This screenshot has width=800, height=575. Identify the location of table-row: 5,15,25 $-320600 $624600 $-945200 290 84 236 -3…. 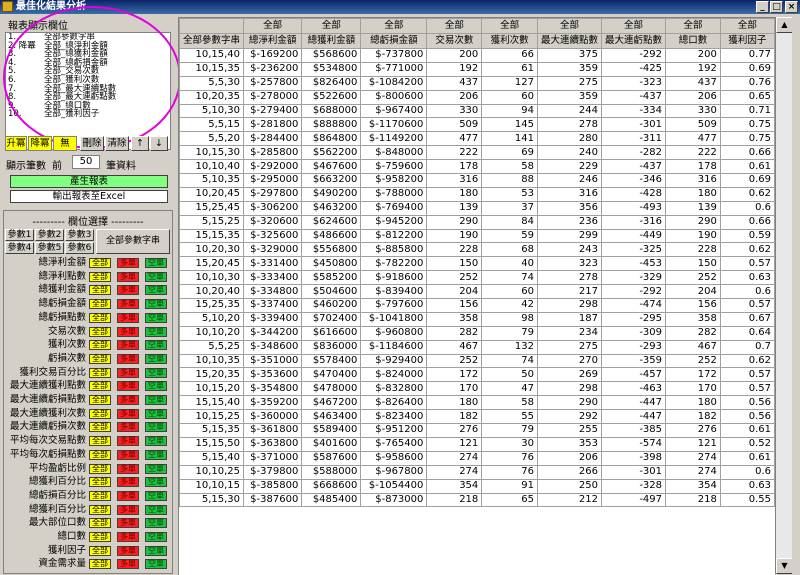
(477, 222).